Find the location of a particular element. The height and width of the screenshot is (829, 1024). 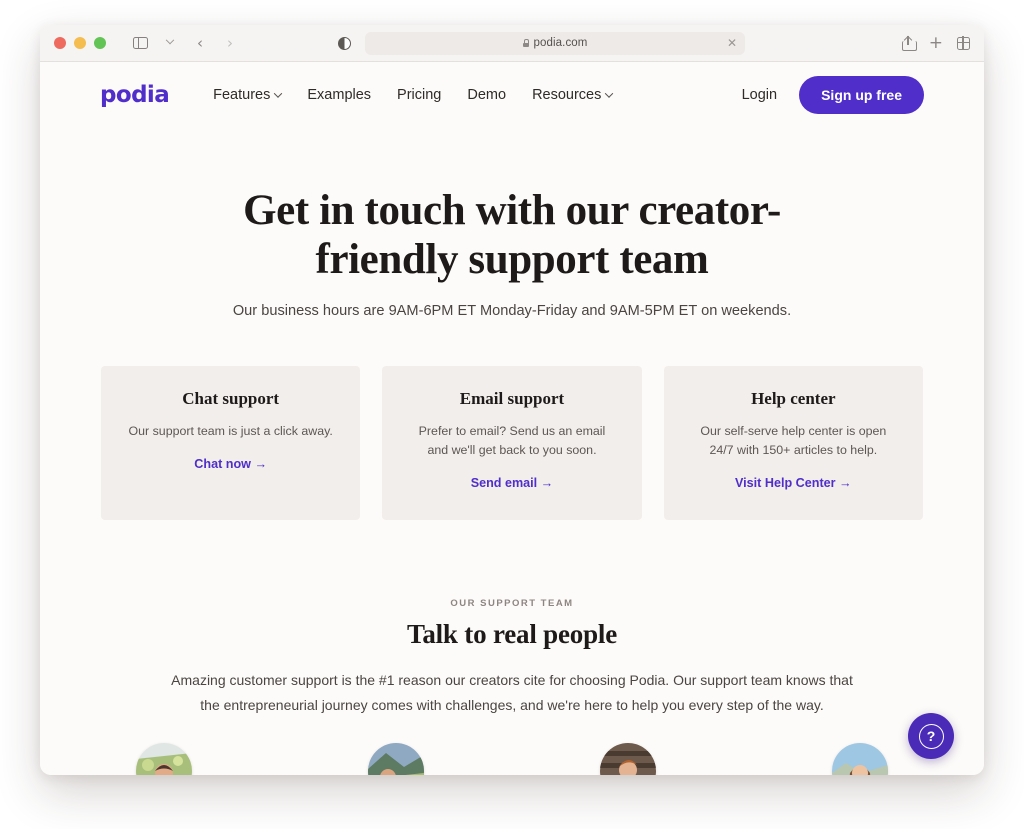

back-button: ‹ is located at coordinates (200, 43).